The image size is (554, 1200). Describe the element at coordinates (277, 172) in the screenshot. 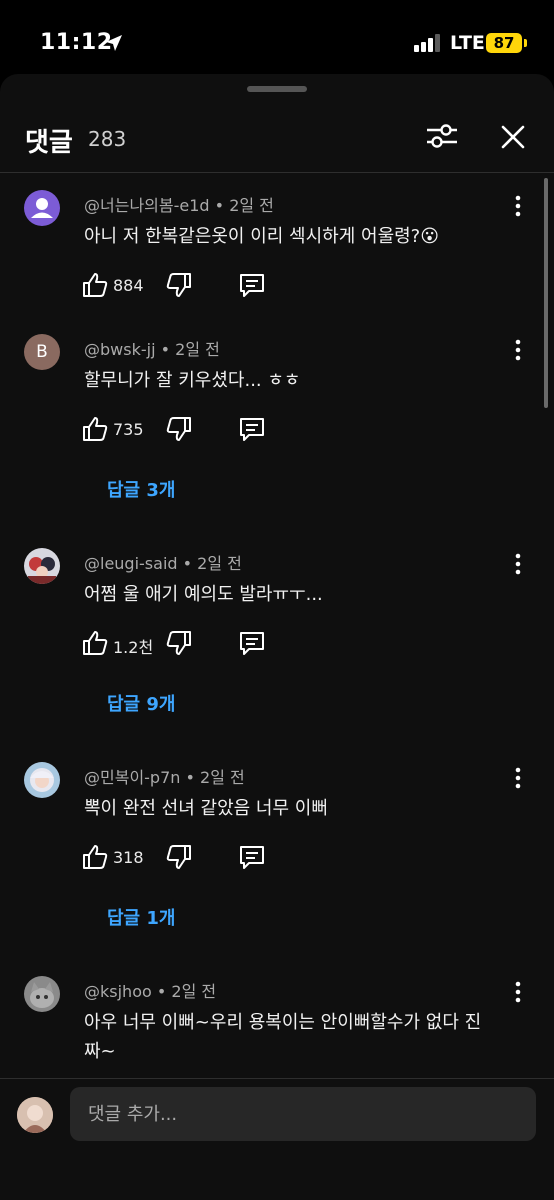

I see `header-divider` at that location.